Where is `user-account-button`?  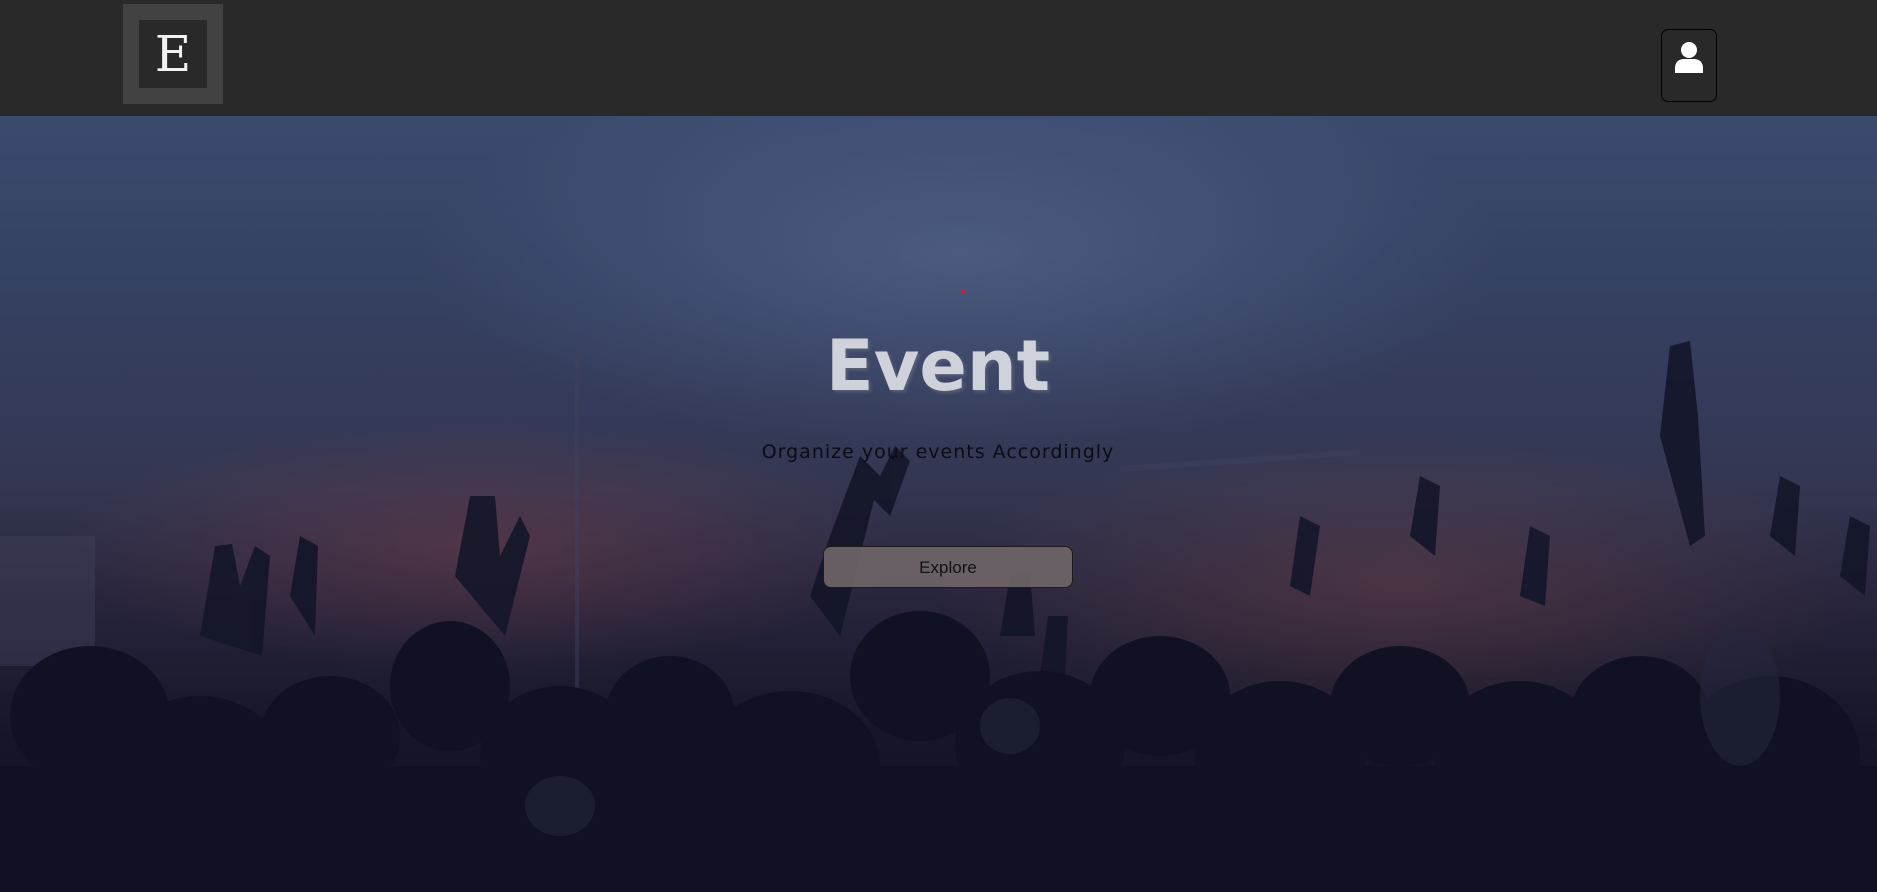 user-account-button is located at coordinates (1689, 65).